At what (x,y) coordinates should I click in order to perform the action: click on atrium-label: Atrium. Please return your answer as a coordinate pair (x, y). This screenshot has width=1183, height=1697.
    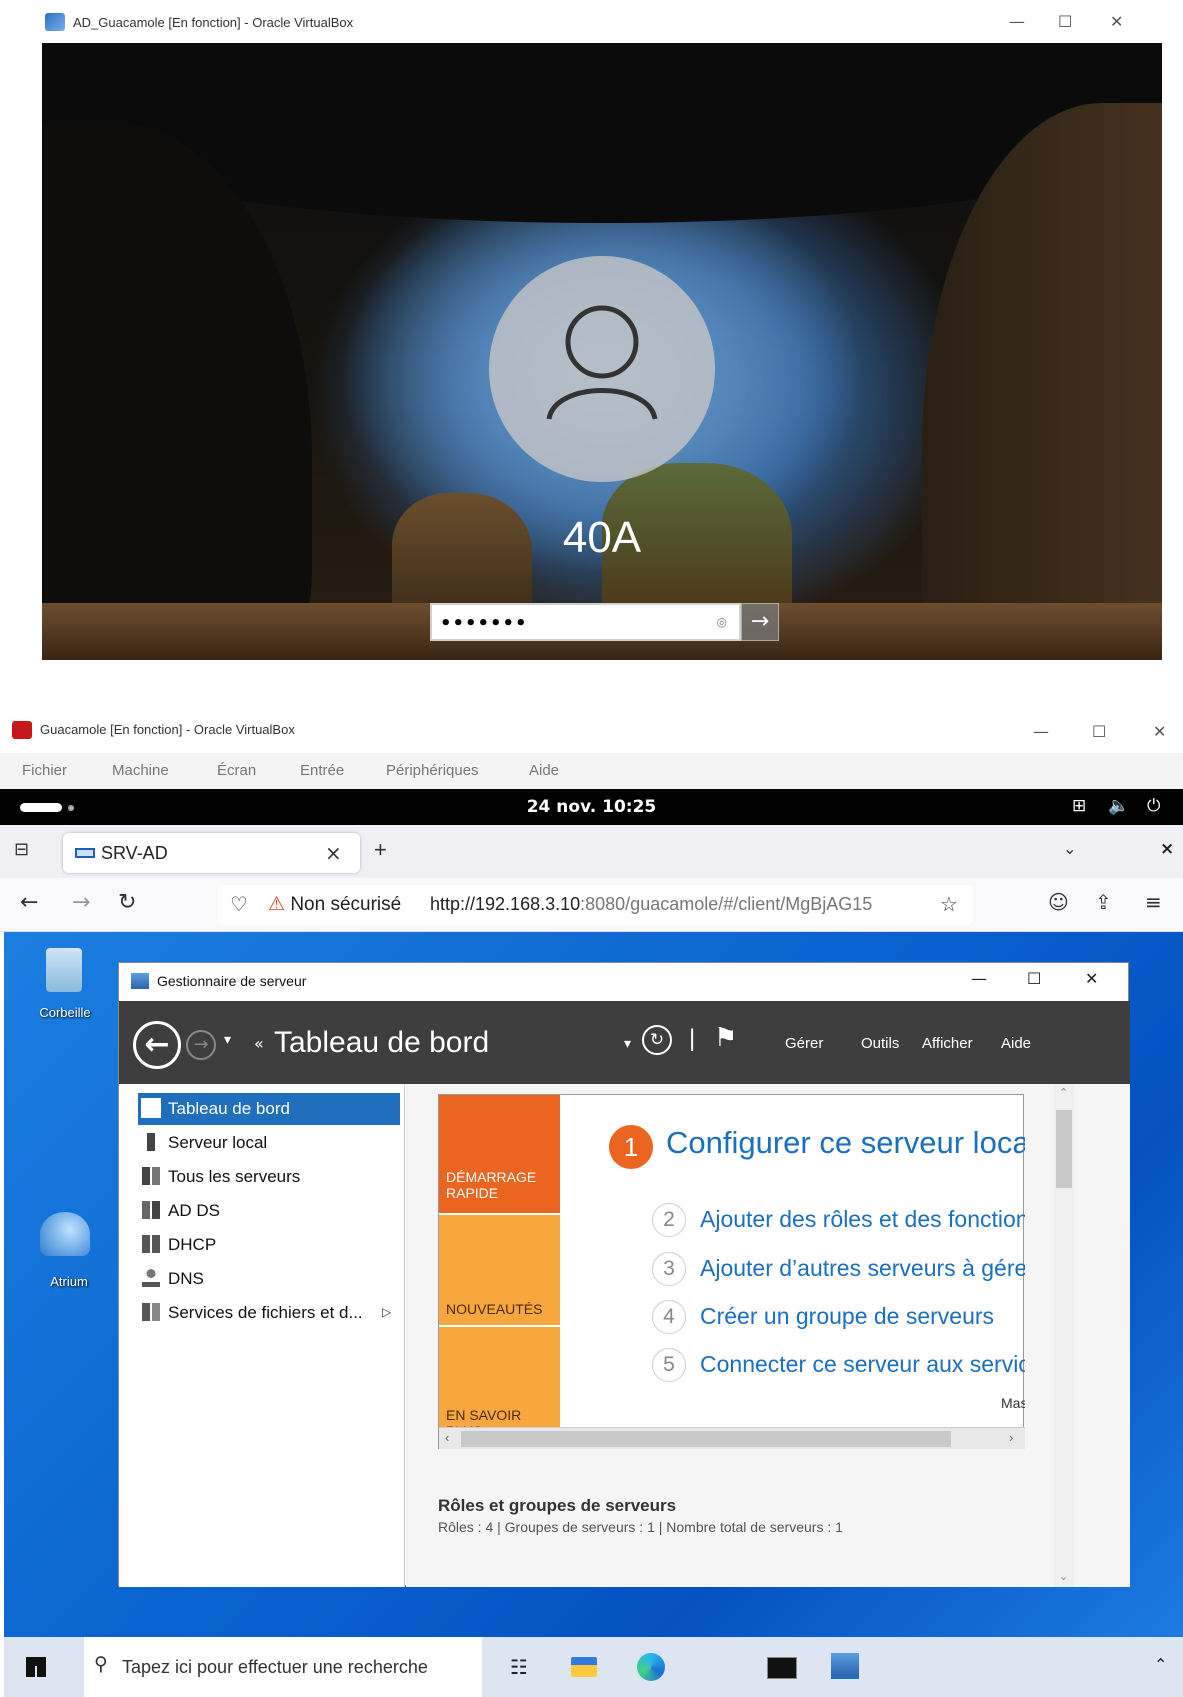
    Looking at the image, I should click on (69, 1281).